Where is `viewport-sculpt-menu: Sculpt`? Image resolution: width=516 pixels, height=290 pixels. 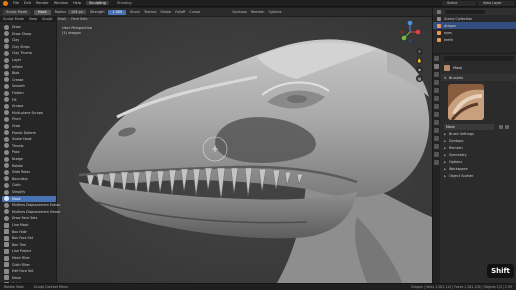
viewport-sculpt-menu: Sculpt is located at coordinates (47, 19).